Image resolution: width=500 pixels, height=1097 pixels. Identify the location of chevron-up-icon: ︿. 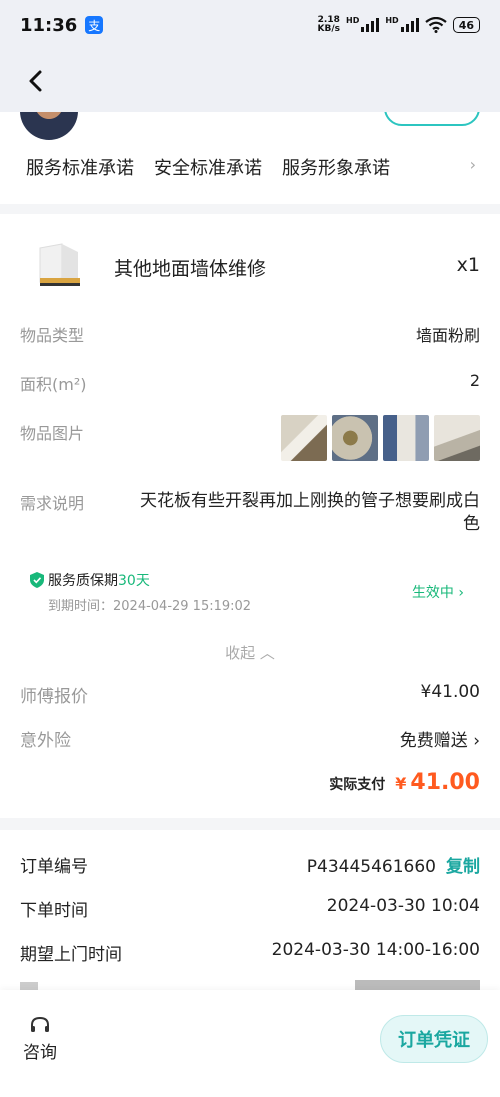
(267, 653).